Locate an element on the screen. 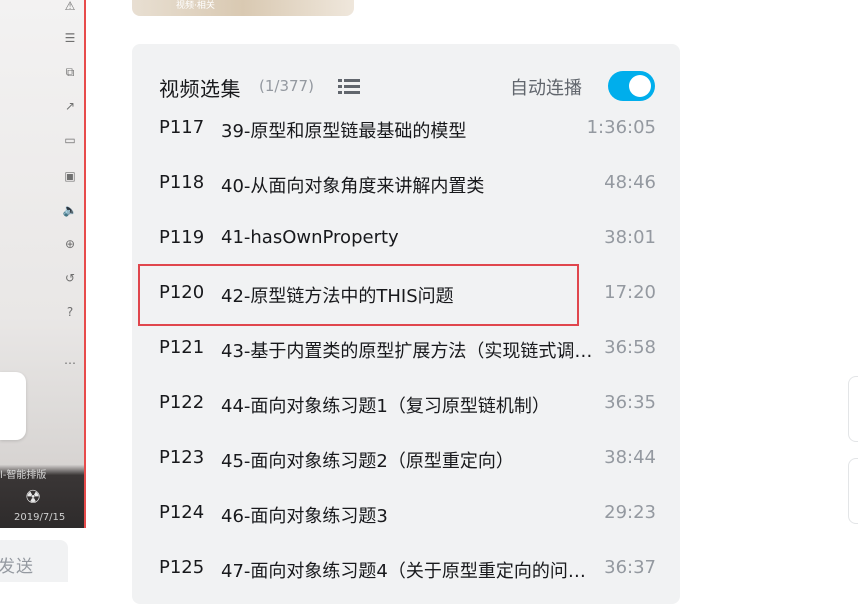 This screenshot has height=604, width=858. episode-number: P124 is located at coordinates (182, 512).